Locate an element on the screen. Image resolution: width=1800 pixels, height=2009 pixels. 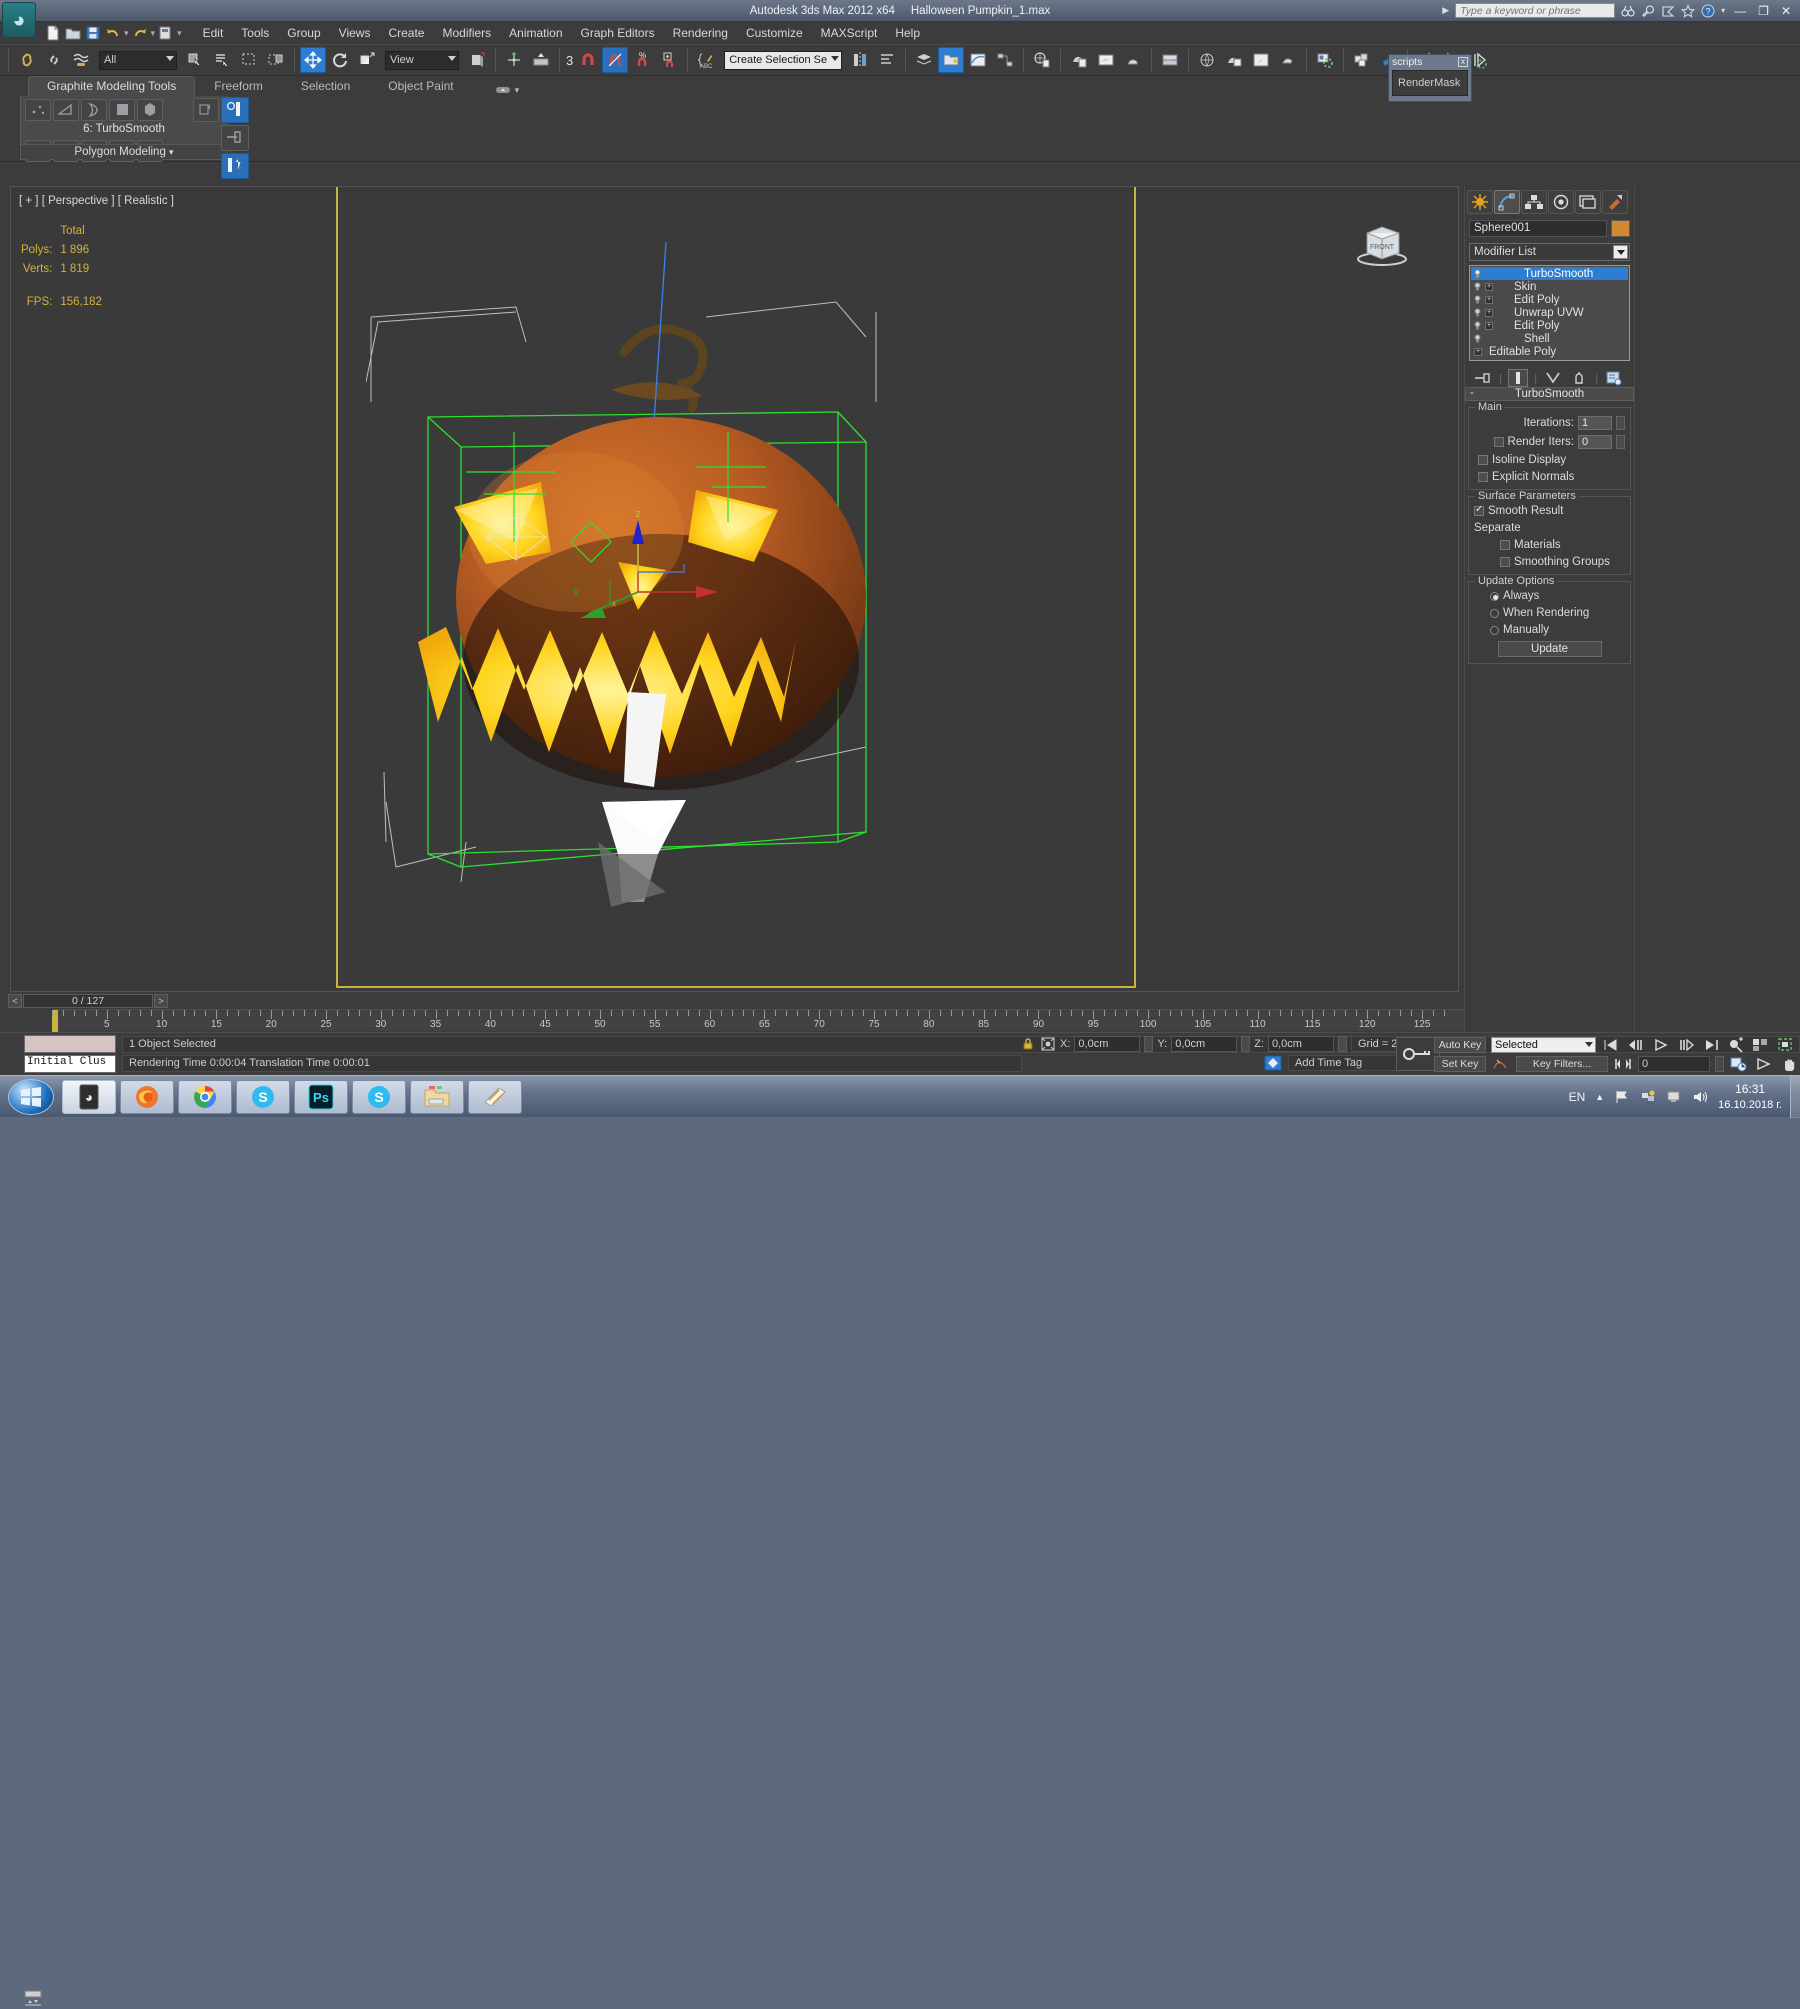
zoom-all-icon is located at coordinates (1761, 1045).